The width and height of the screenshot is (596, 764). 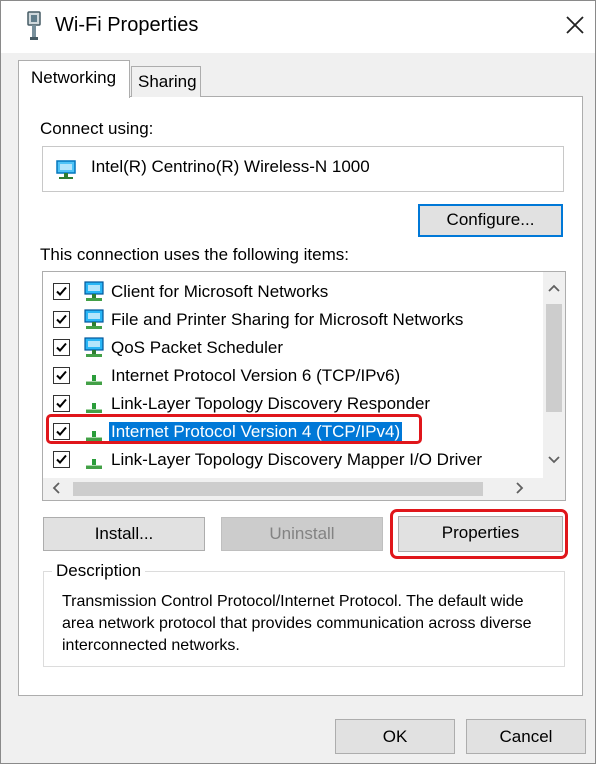 I want to click on scroll-left-arrow, so click(x=56, y=489).